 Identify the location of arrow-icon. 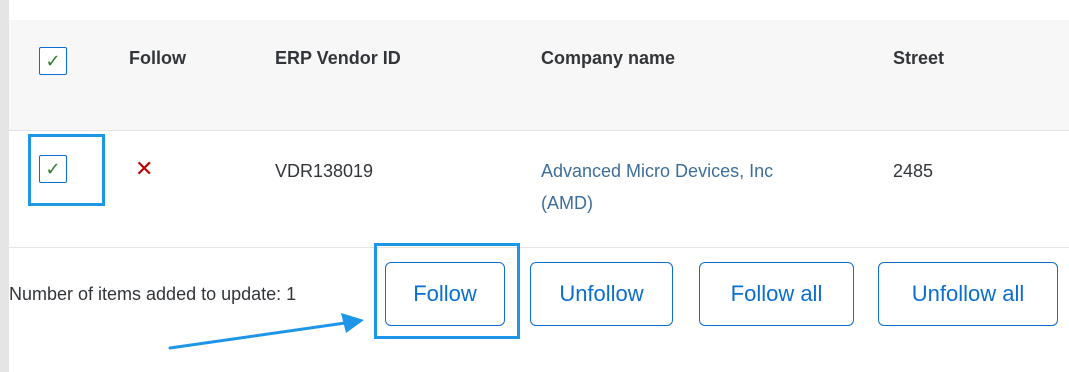
(266, 331).